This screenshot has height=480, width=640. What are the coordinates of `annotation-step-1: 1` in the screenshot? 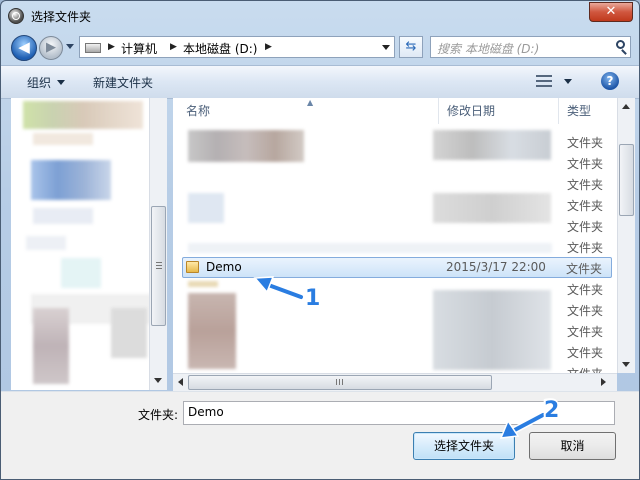 It's located at (313, 298).